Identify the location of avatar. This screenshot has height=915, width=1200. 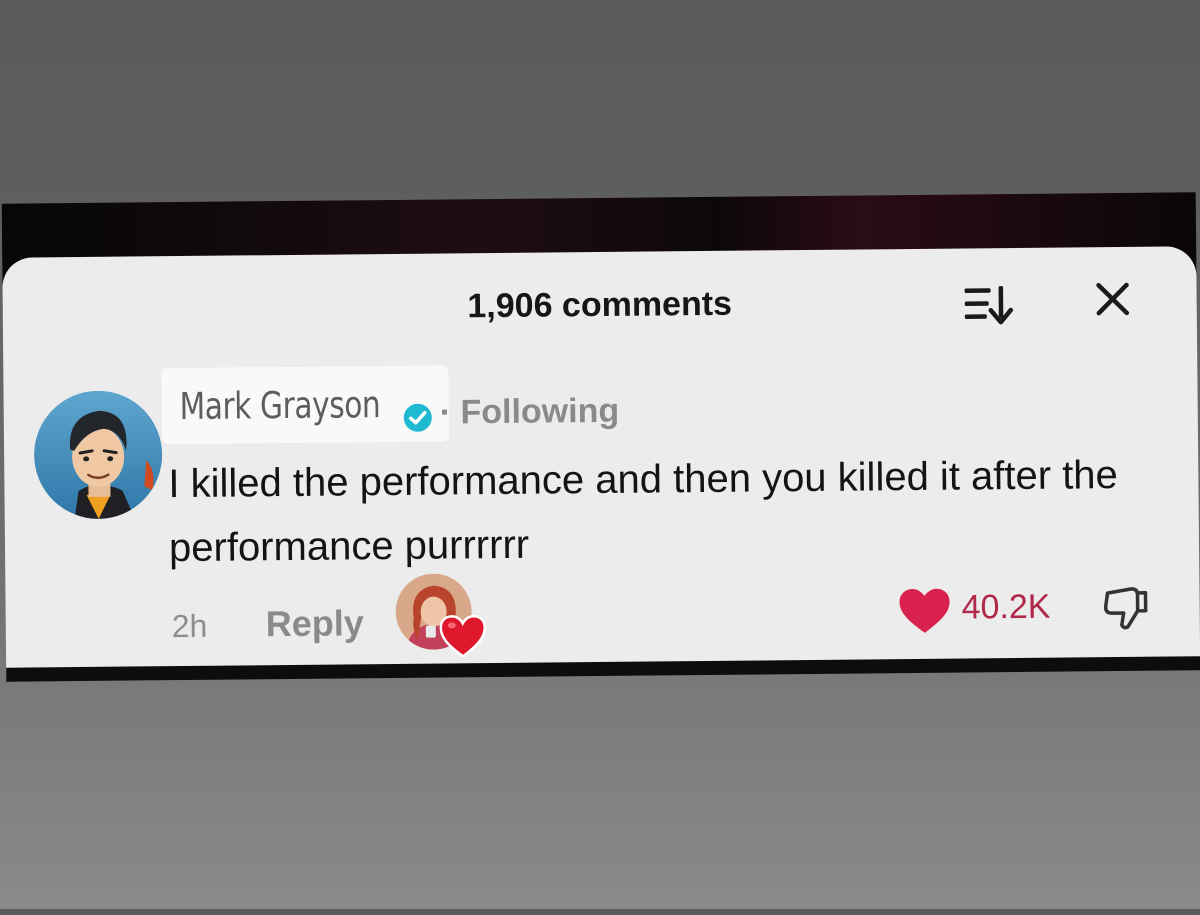
(98, 455).